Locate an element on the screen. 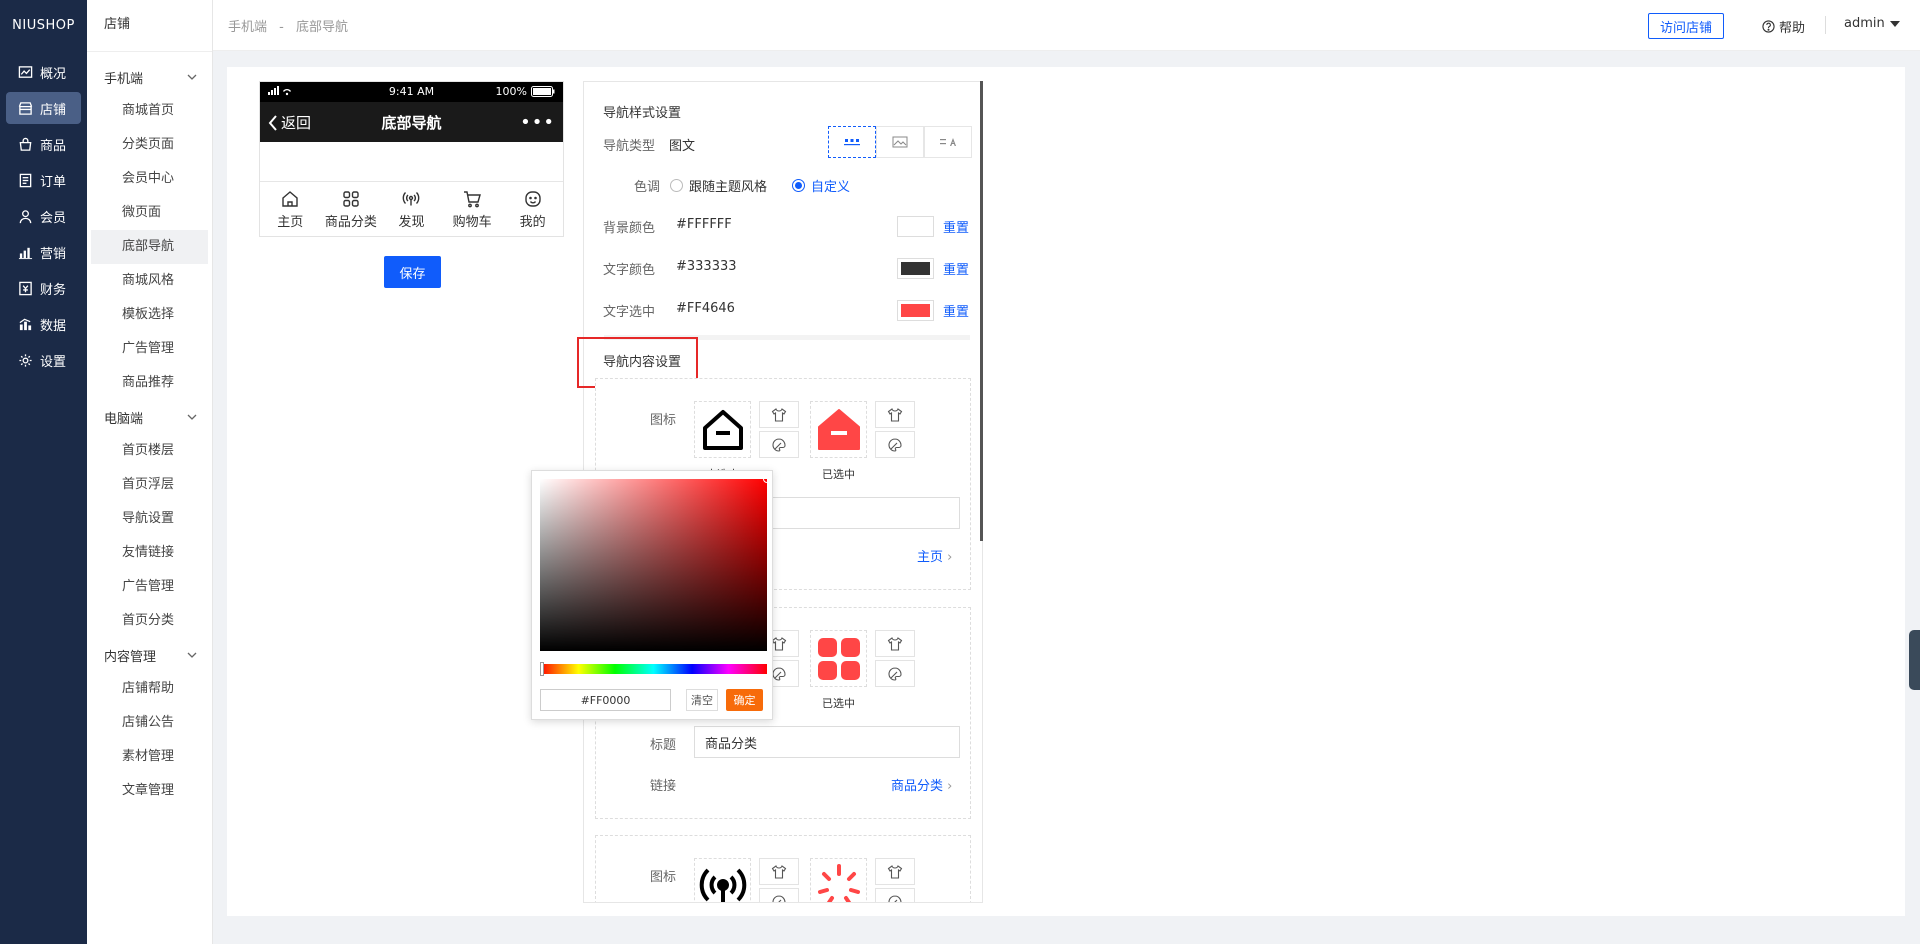 The height and width of the screenshot is (944, 1920). sidebar-item-data: 数据 is located at coordinates (43, 324).